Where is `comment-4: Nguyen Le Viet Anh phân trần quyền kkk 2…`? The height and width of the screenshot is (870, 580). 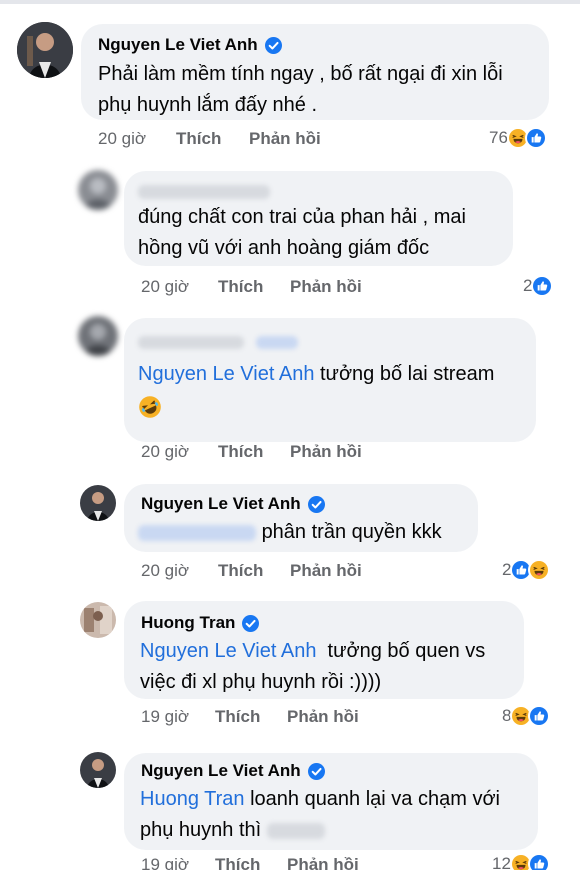 comment-4: Nguyen Le Viet Anh phân trần quyền kkk 2… is located at coordinates (290, 535).